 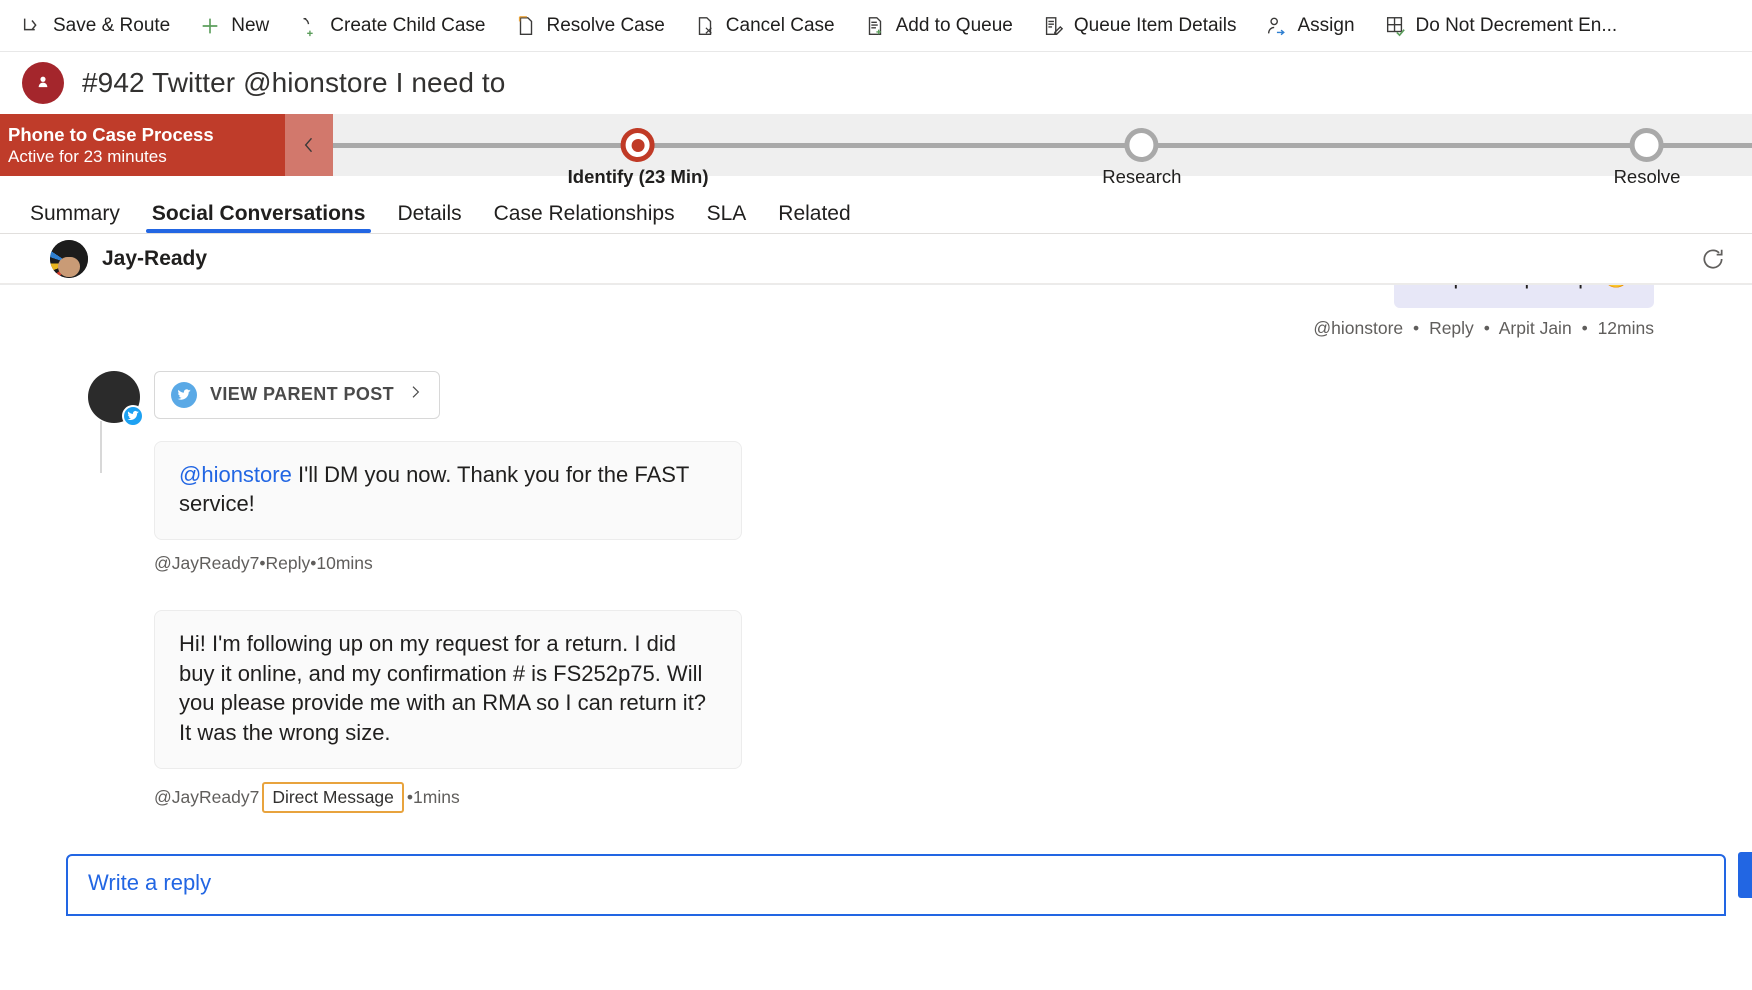 What do you see at coordinates (1713, 259) in the screenshot?
I see `refresh-icon` at bounding box center [1713, 259].